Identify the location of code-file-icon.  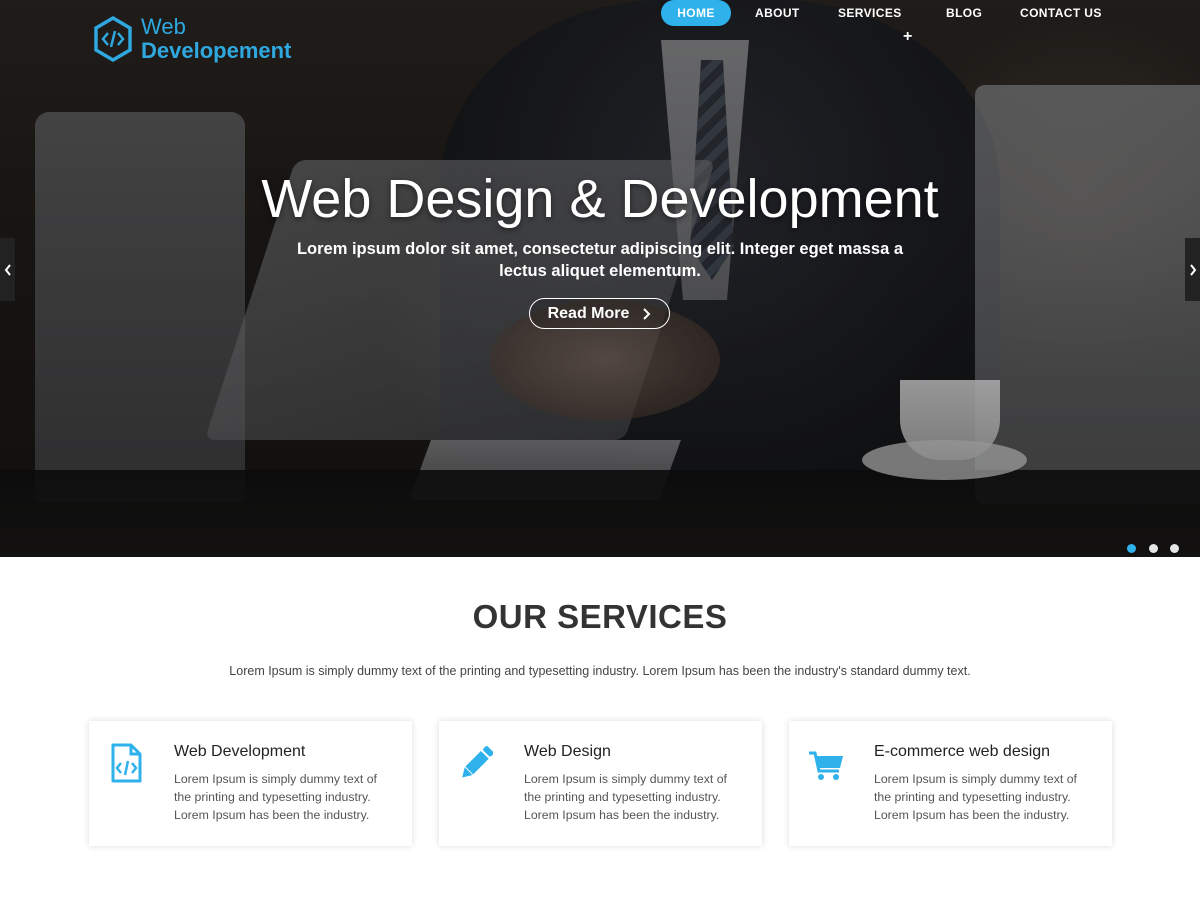
(126, 763).